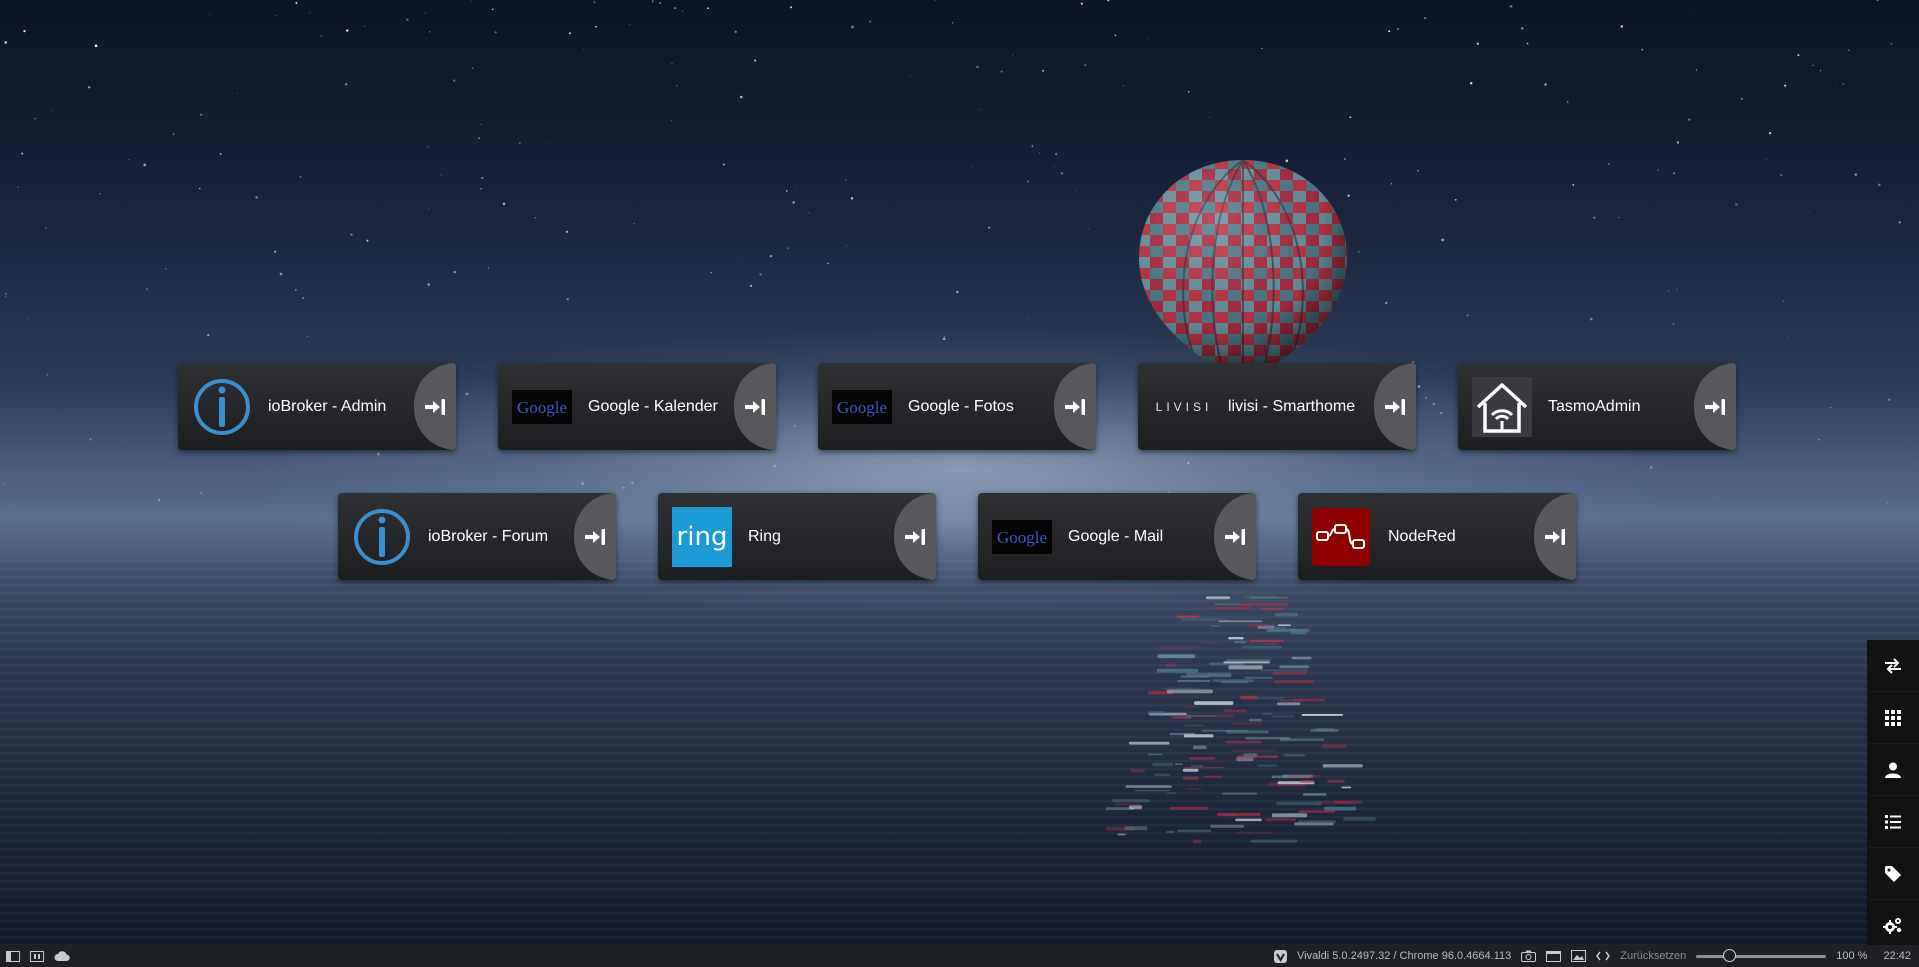 The height and width of the screenshot is (967, 1919). I want to click on tab-tiling-icon, so click(37, 956).